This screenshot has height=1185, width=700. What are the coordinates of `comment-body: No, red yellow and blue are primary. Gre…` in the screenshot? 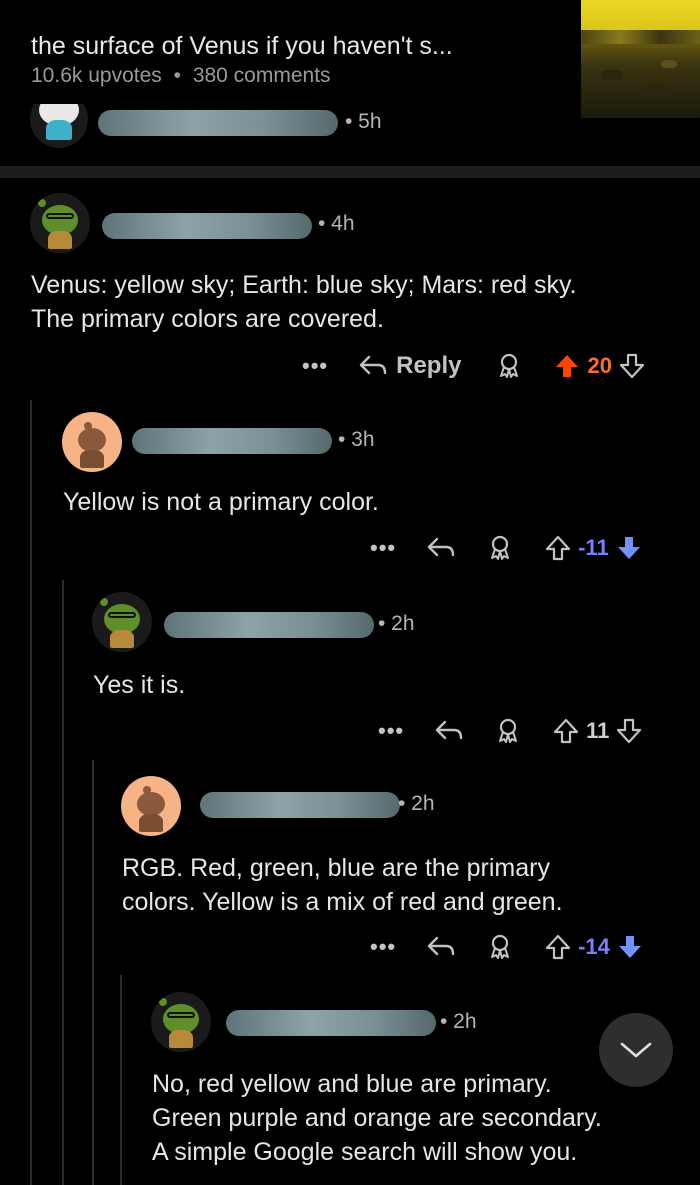 It's located at (377, 1118).